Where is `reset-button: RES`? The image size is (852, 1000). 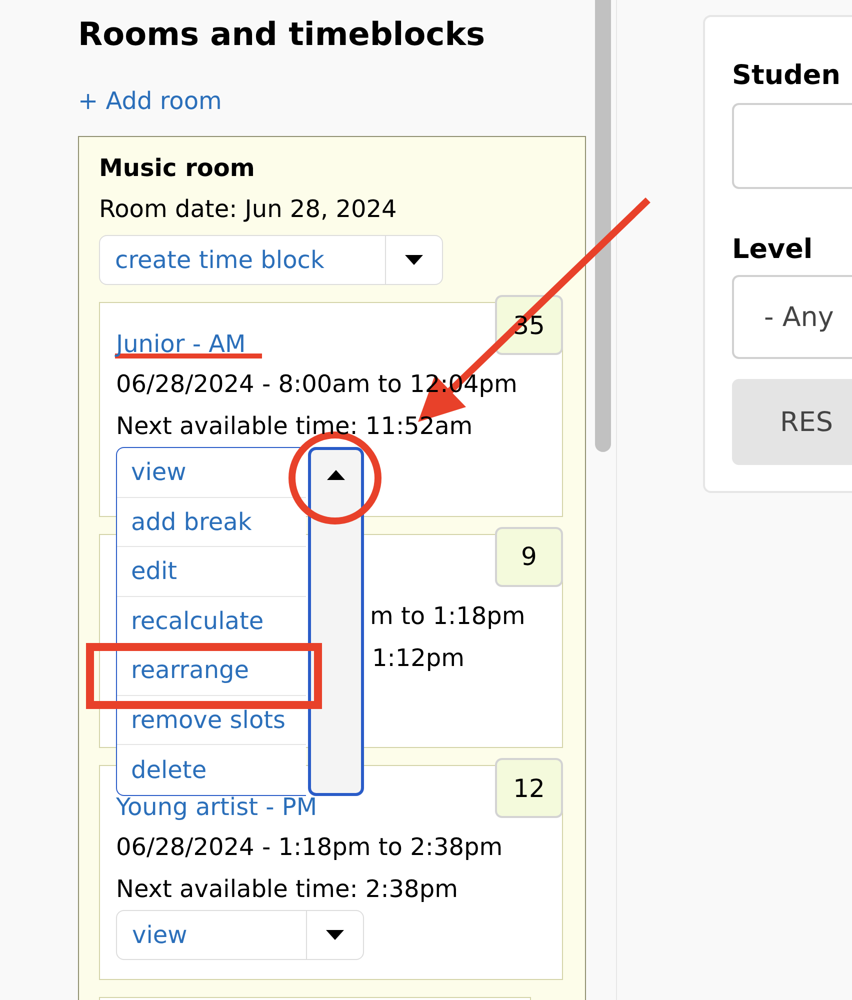
reset-button: RES is located at coordinates (792, 422).